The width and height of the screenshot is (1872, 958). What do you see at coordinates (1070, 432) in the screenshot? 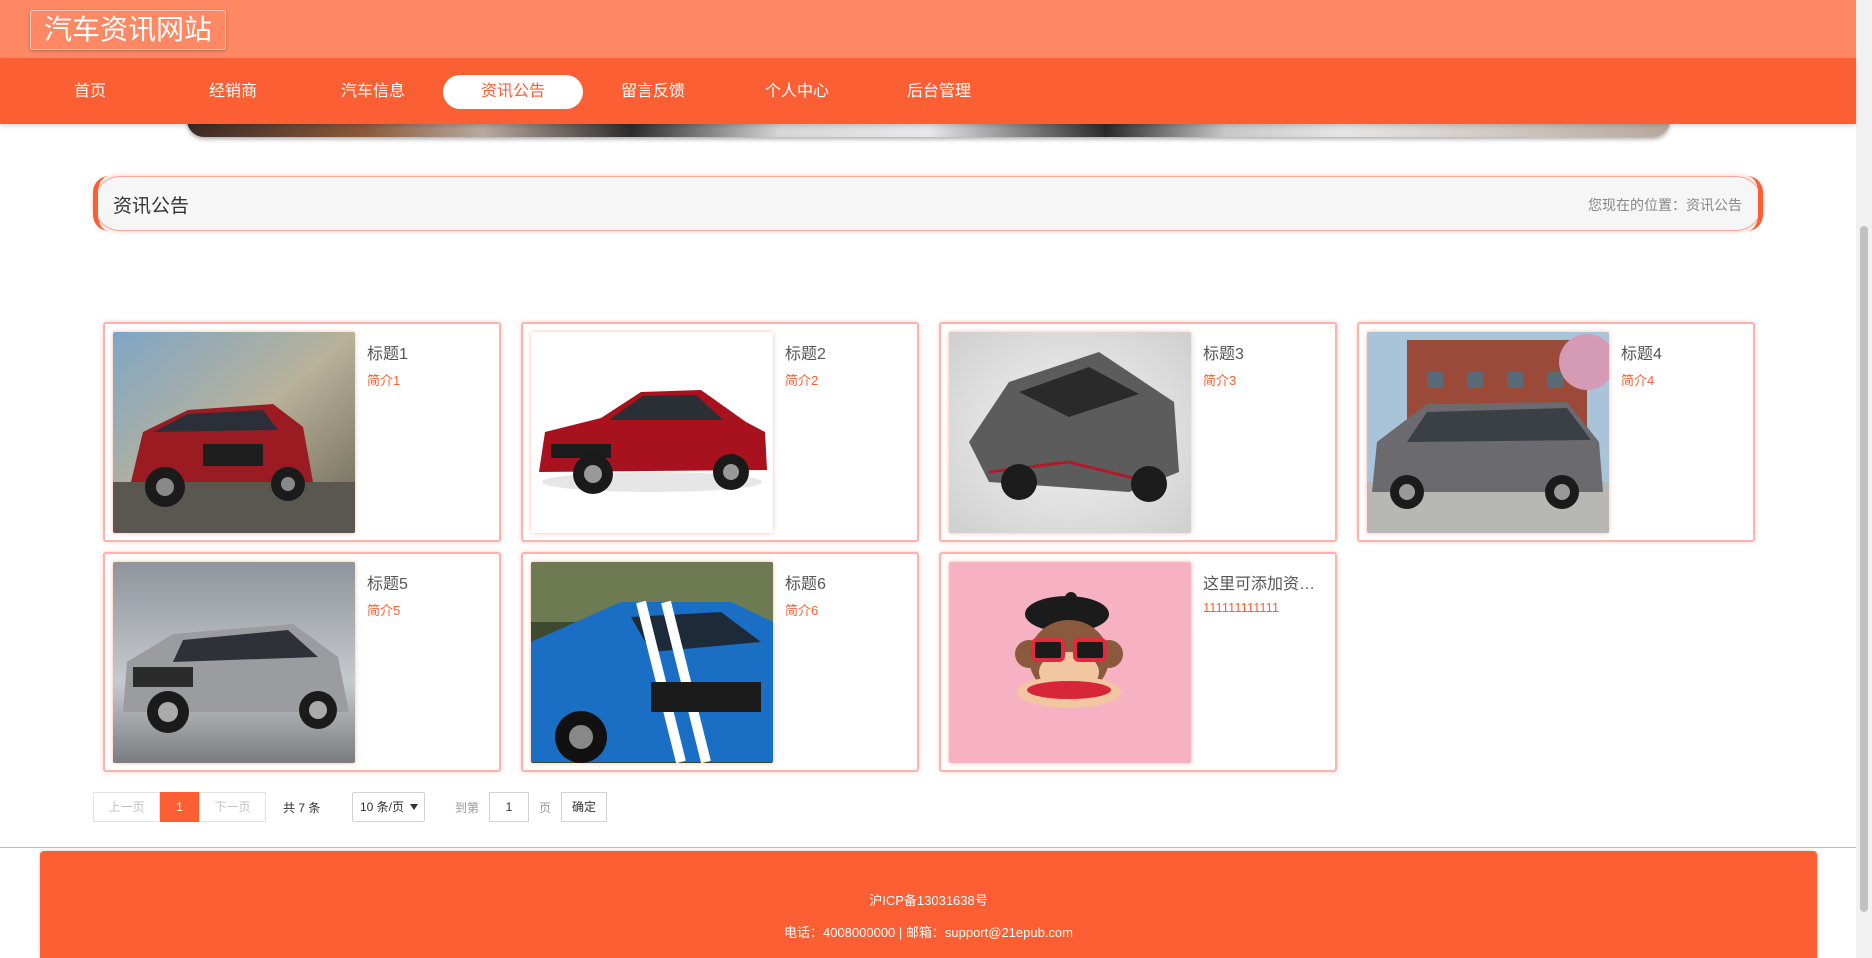
I see `gray-supercar-image` at bounding box center [1070, 432].